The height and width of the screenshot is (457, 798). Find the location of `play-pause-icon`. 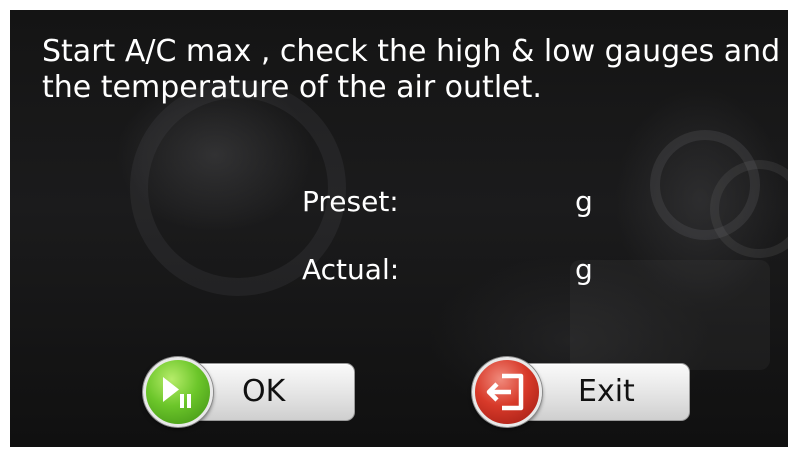

play-pause-icon is located at coordinates (178, 392).